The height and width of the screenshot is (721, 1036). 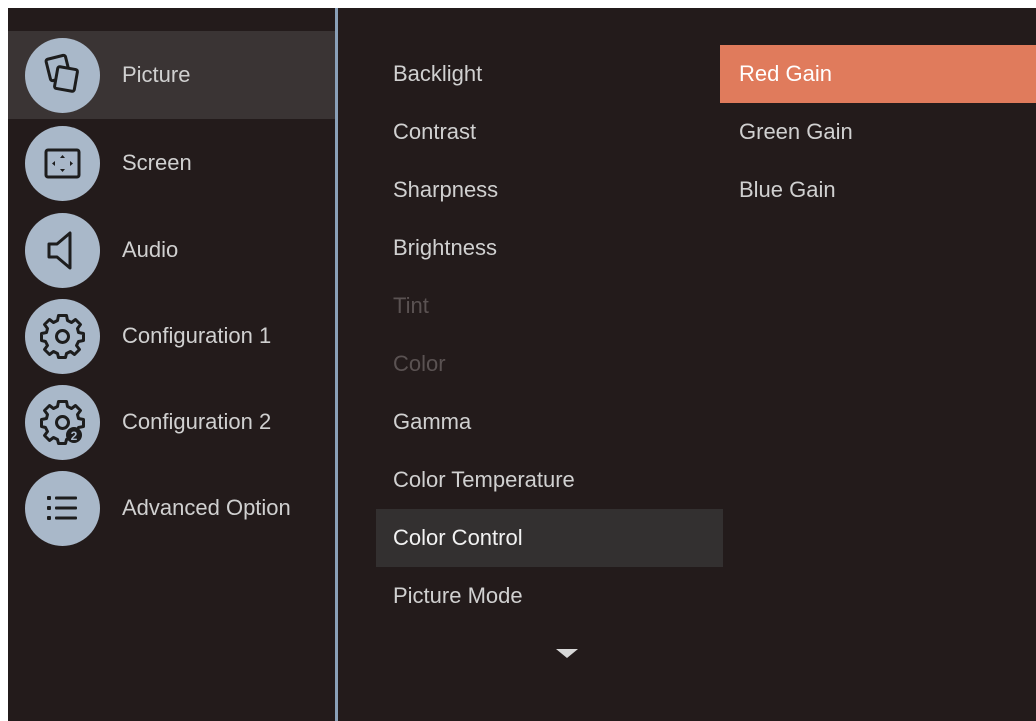 I want to click on menu-item-label: Green Gain, so click(x=796, y=131).